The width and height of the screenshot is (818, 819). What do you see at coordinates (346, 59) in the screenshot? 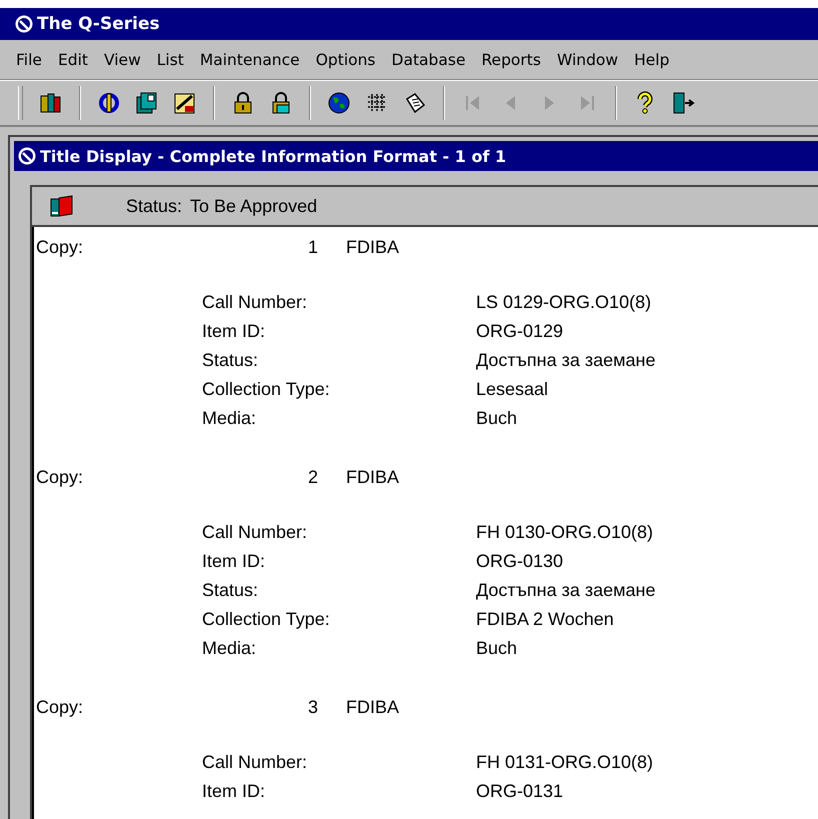
I see `menu-item: Options` at bounding box center [346, 59].